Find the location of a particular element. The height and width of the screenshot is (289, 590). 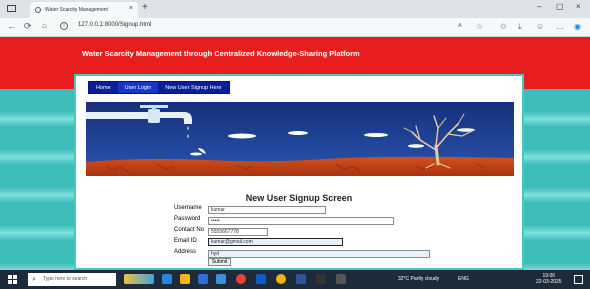

username-label: Username is located at coordinates (188, 208).